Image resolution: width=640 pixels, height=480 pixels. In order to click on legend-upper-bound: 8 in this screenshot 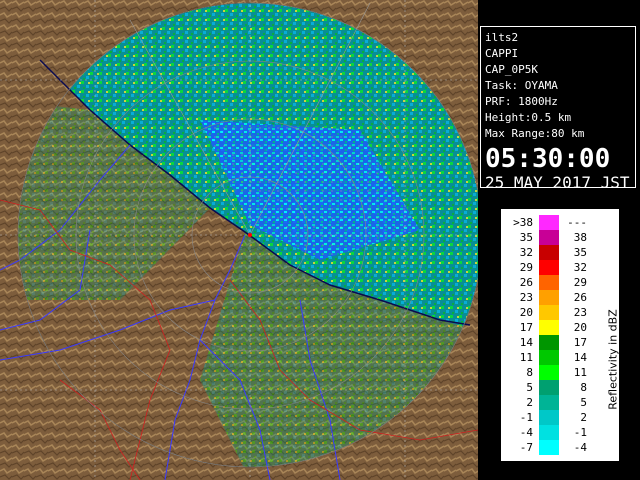, I will do `click(583, 387)`.